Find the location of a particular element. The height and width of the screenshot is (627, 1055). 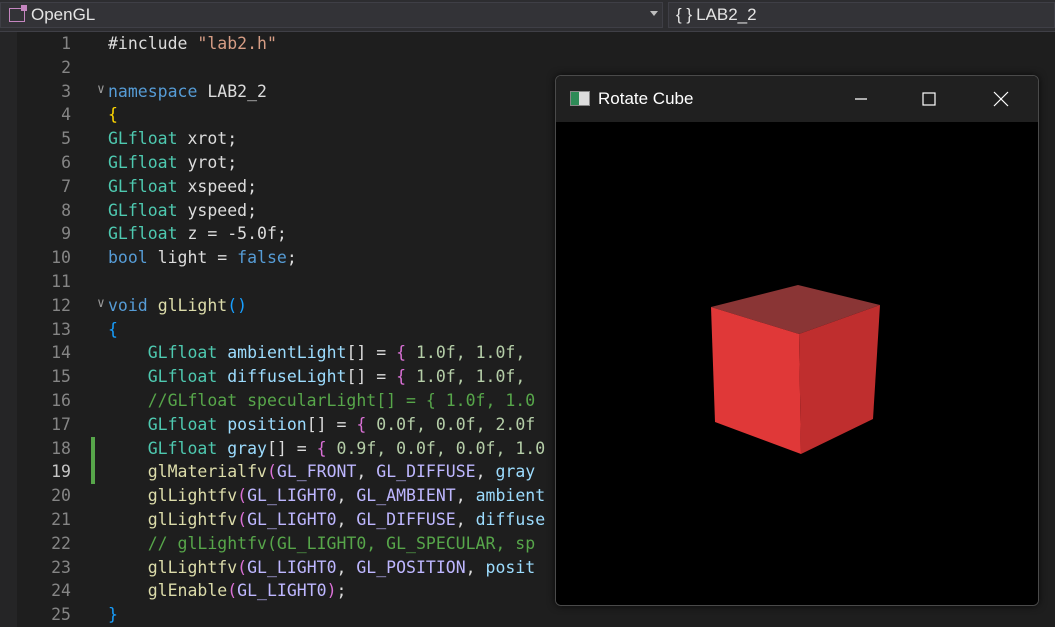

code-token: LAB2_2 is located at coordinates (232, 91).